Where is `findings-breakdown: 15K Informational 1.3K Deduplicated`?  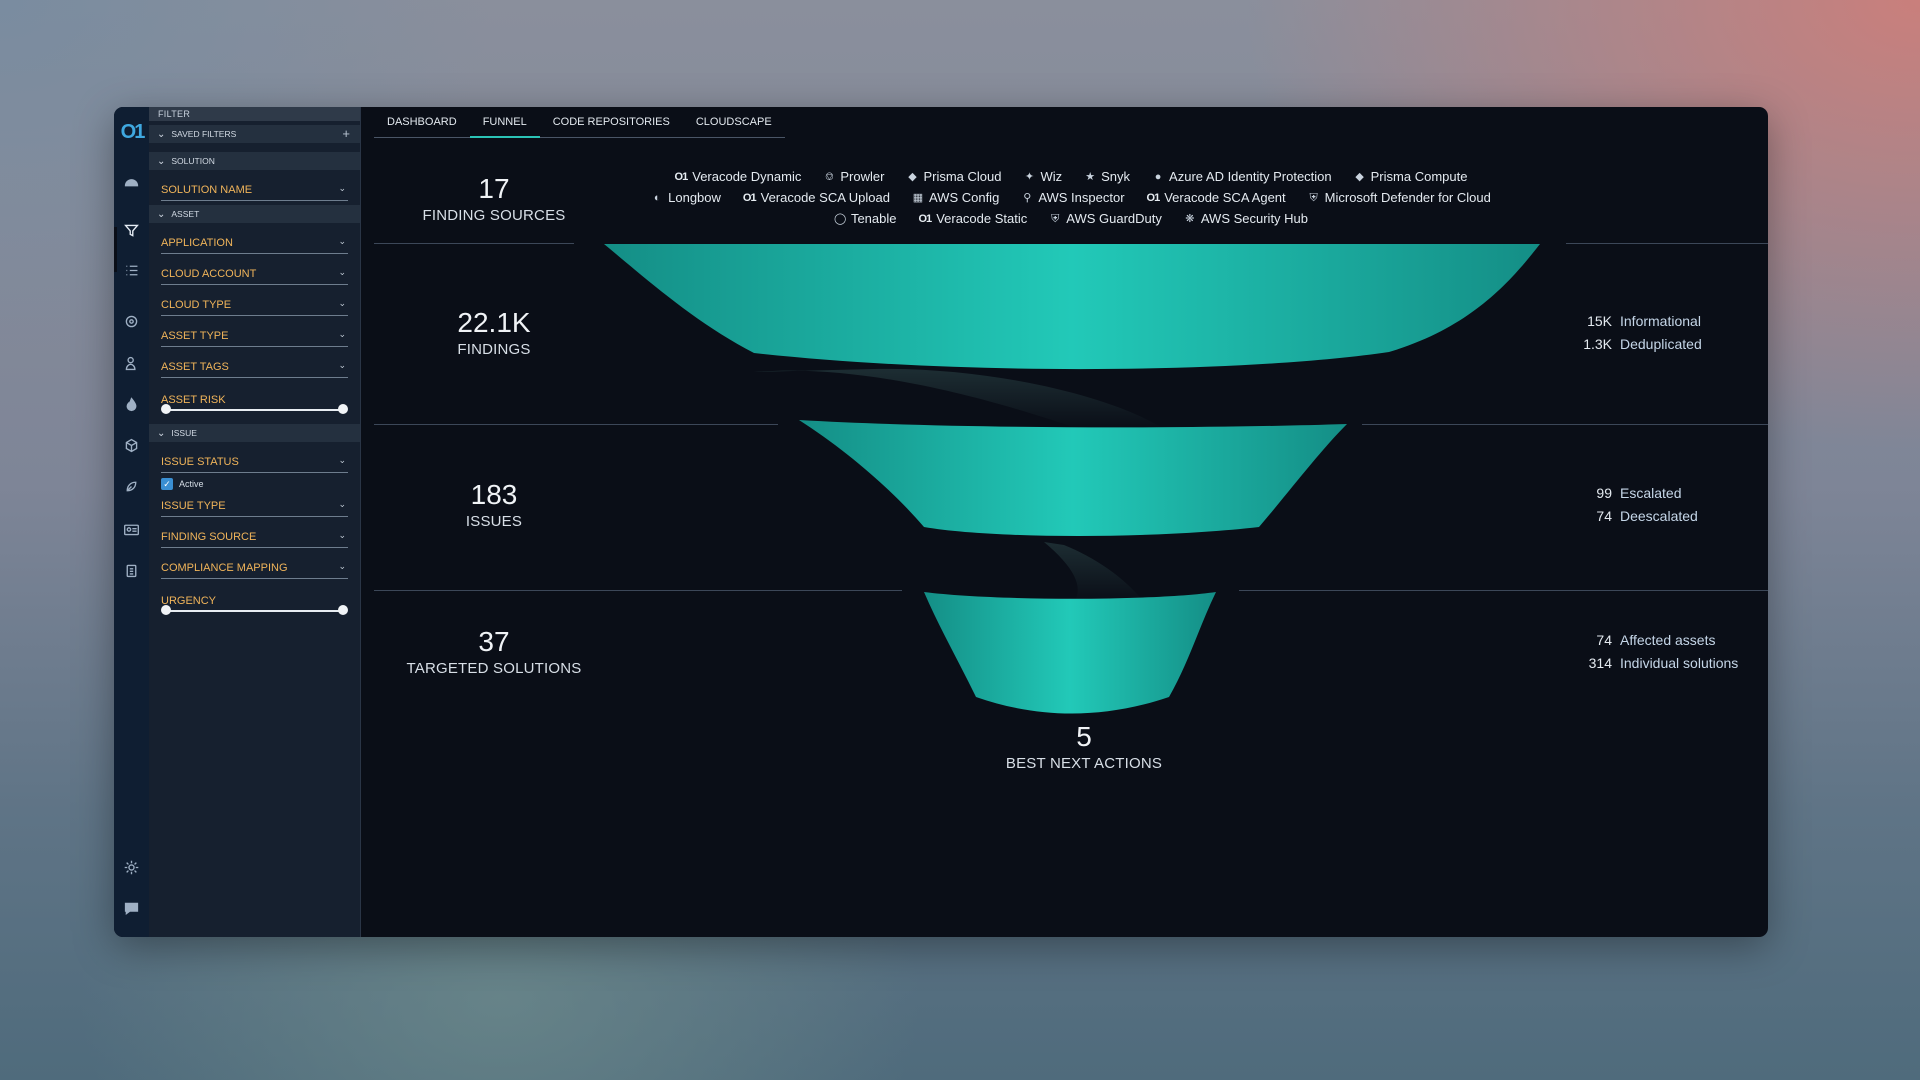 findings-breakdown: 15K Informational 1.3K Deduplicated is located at coordinates (1666, 332).